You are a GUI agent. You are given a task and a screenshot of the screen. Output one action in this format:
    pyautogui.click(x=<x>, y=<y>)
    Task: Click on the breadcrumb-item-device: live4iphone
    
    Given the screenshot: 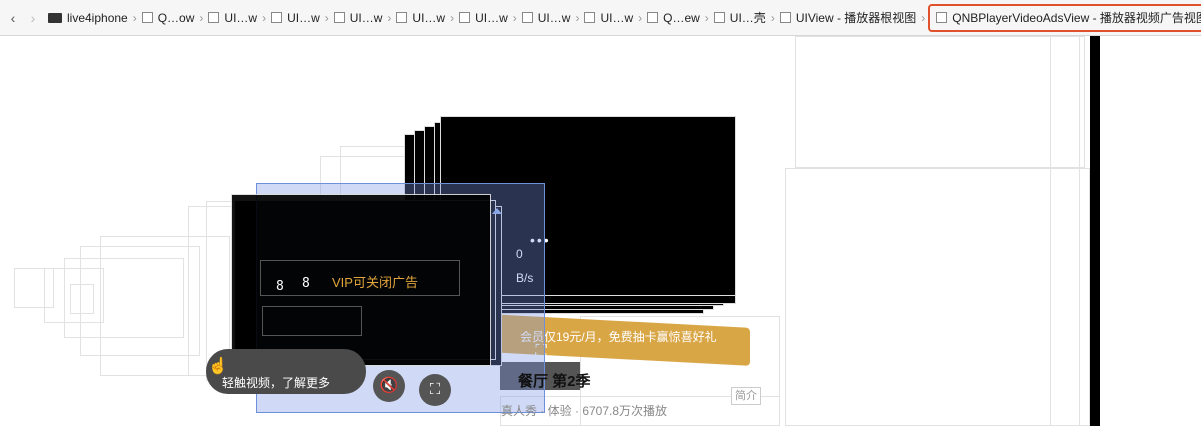 What is the action you would take?
    pyautogui.click(x=88, y=18)
    